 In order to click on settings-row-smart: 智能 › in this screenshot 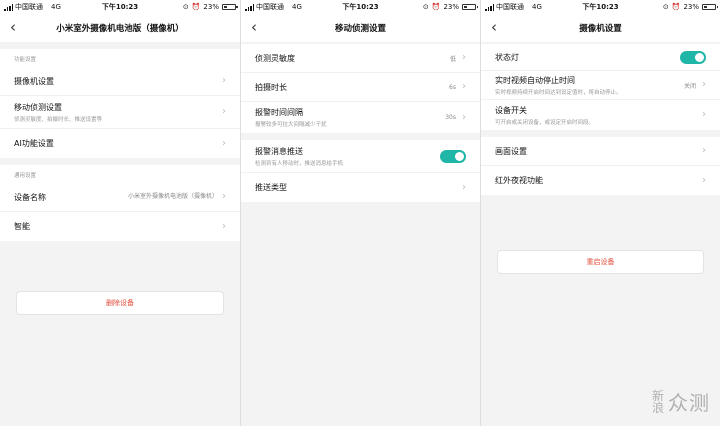, I will do `click(120, 226)`.